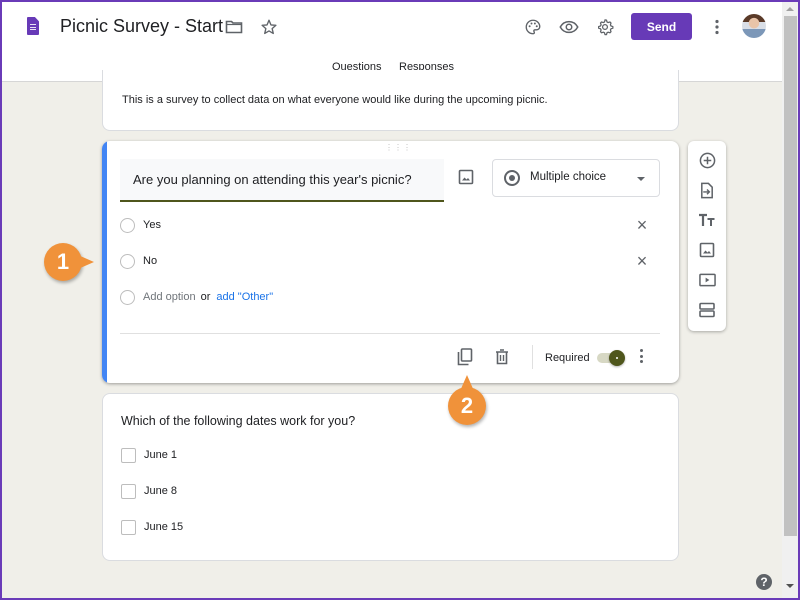  I want to click on more-options-icon, so click(641, 357).